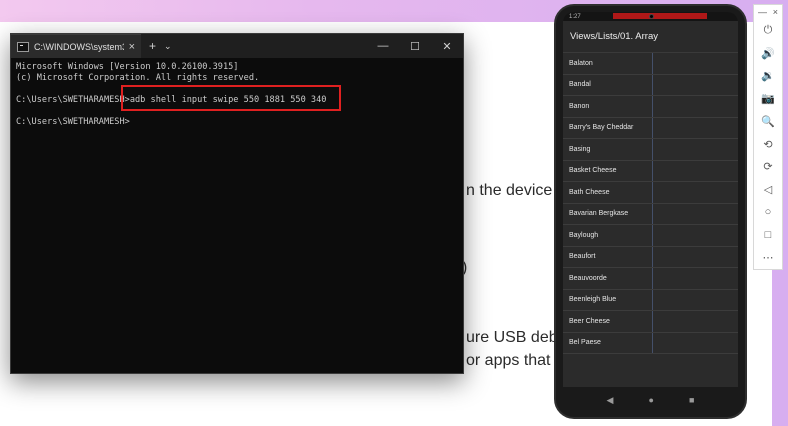 This screenshot has height=426, width=788. I want to click on list-item: Beenleigh Blue, so click(650, 300).